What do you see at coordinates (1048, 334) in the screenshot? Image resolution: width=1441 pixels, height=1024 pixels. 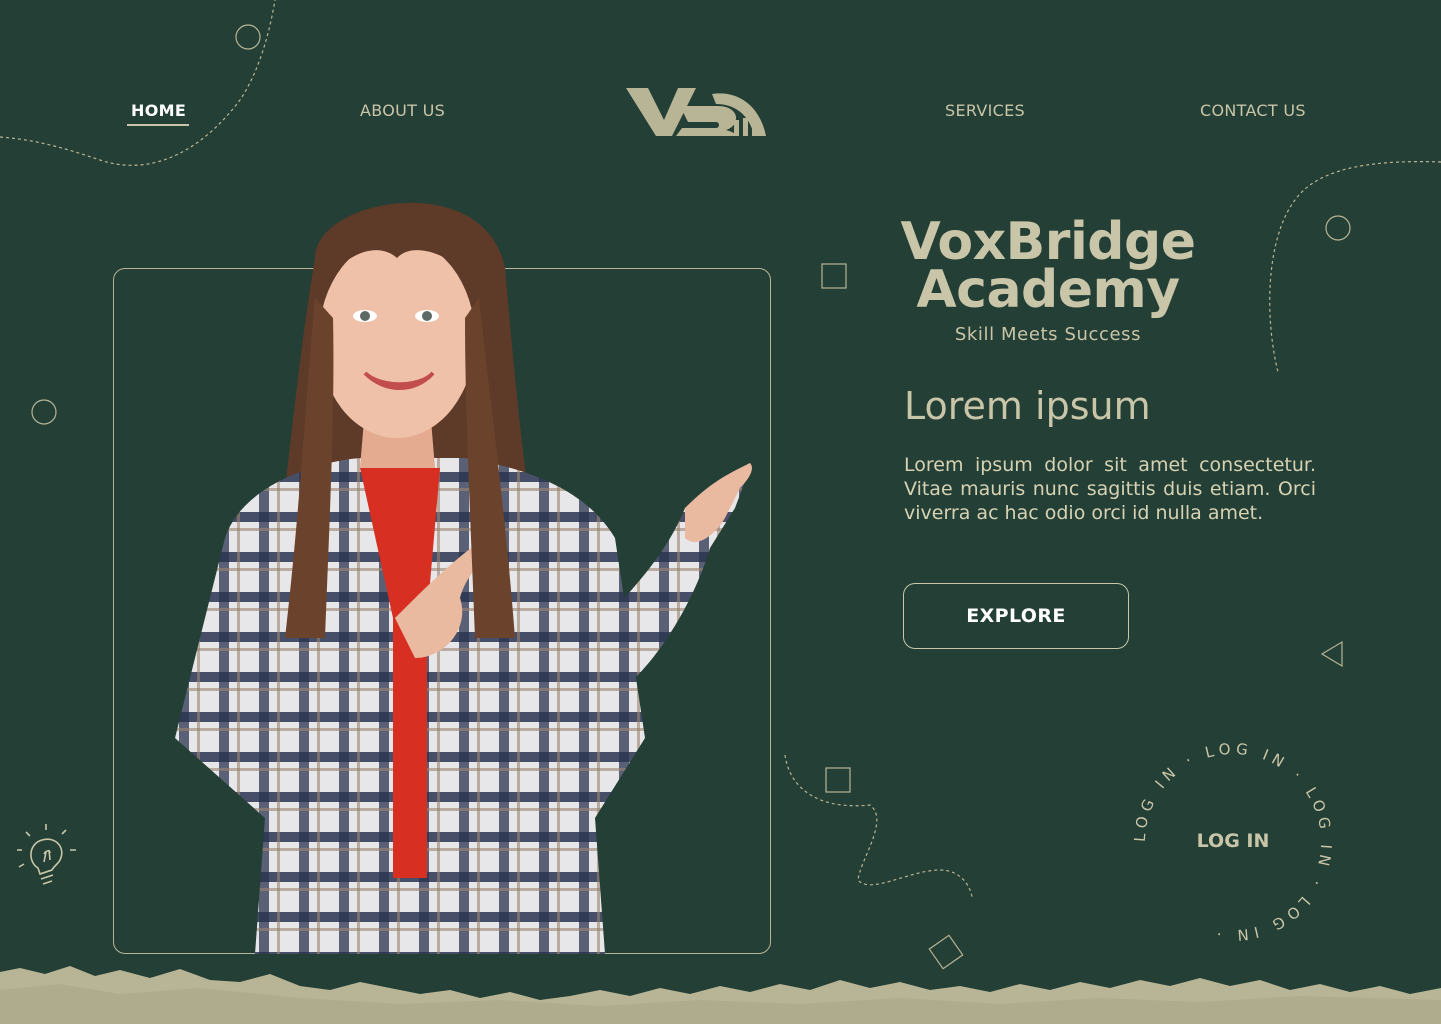 I see `tagline: Skill Meets Success` at bounding box center [1048, 334].